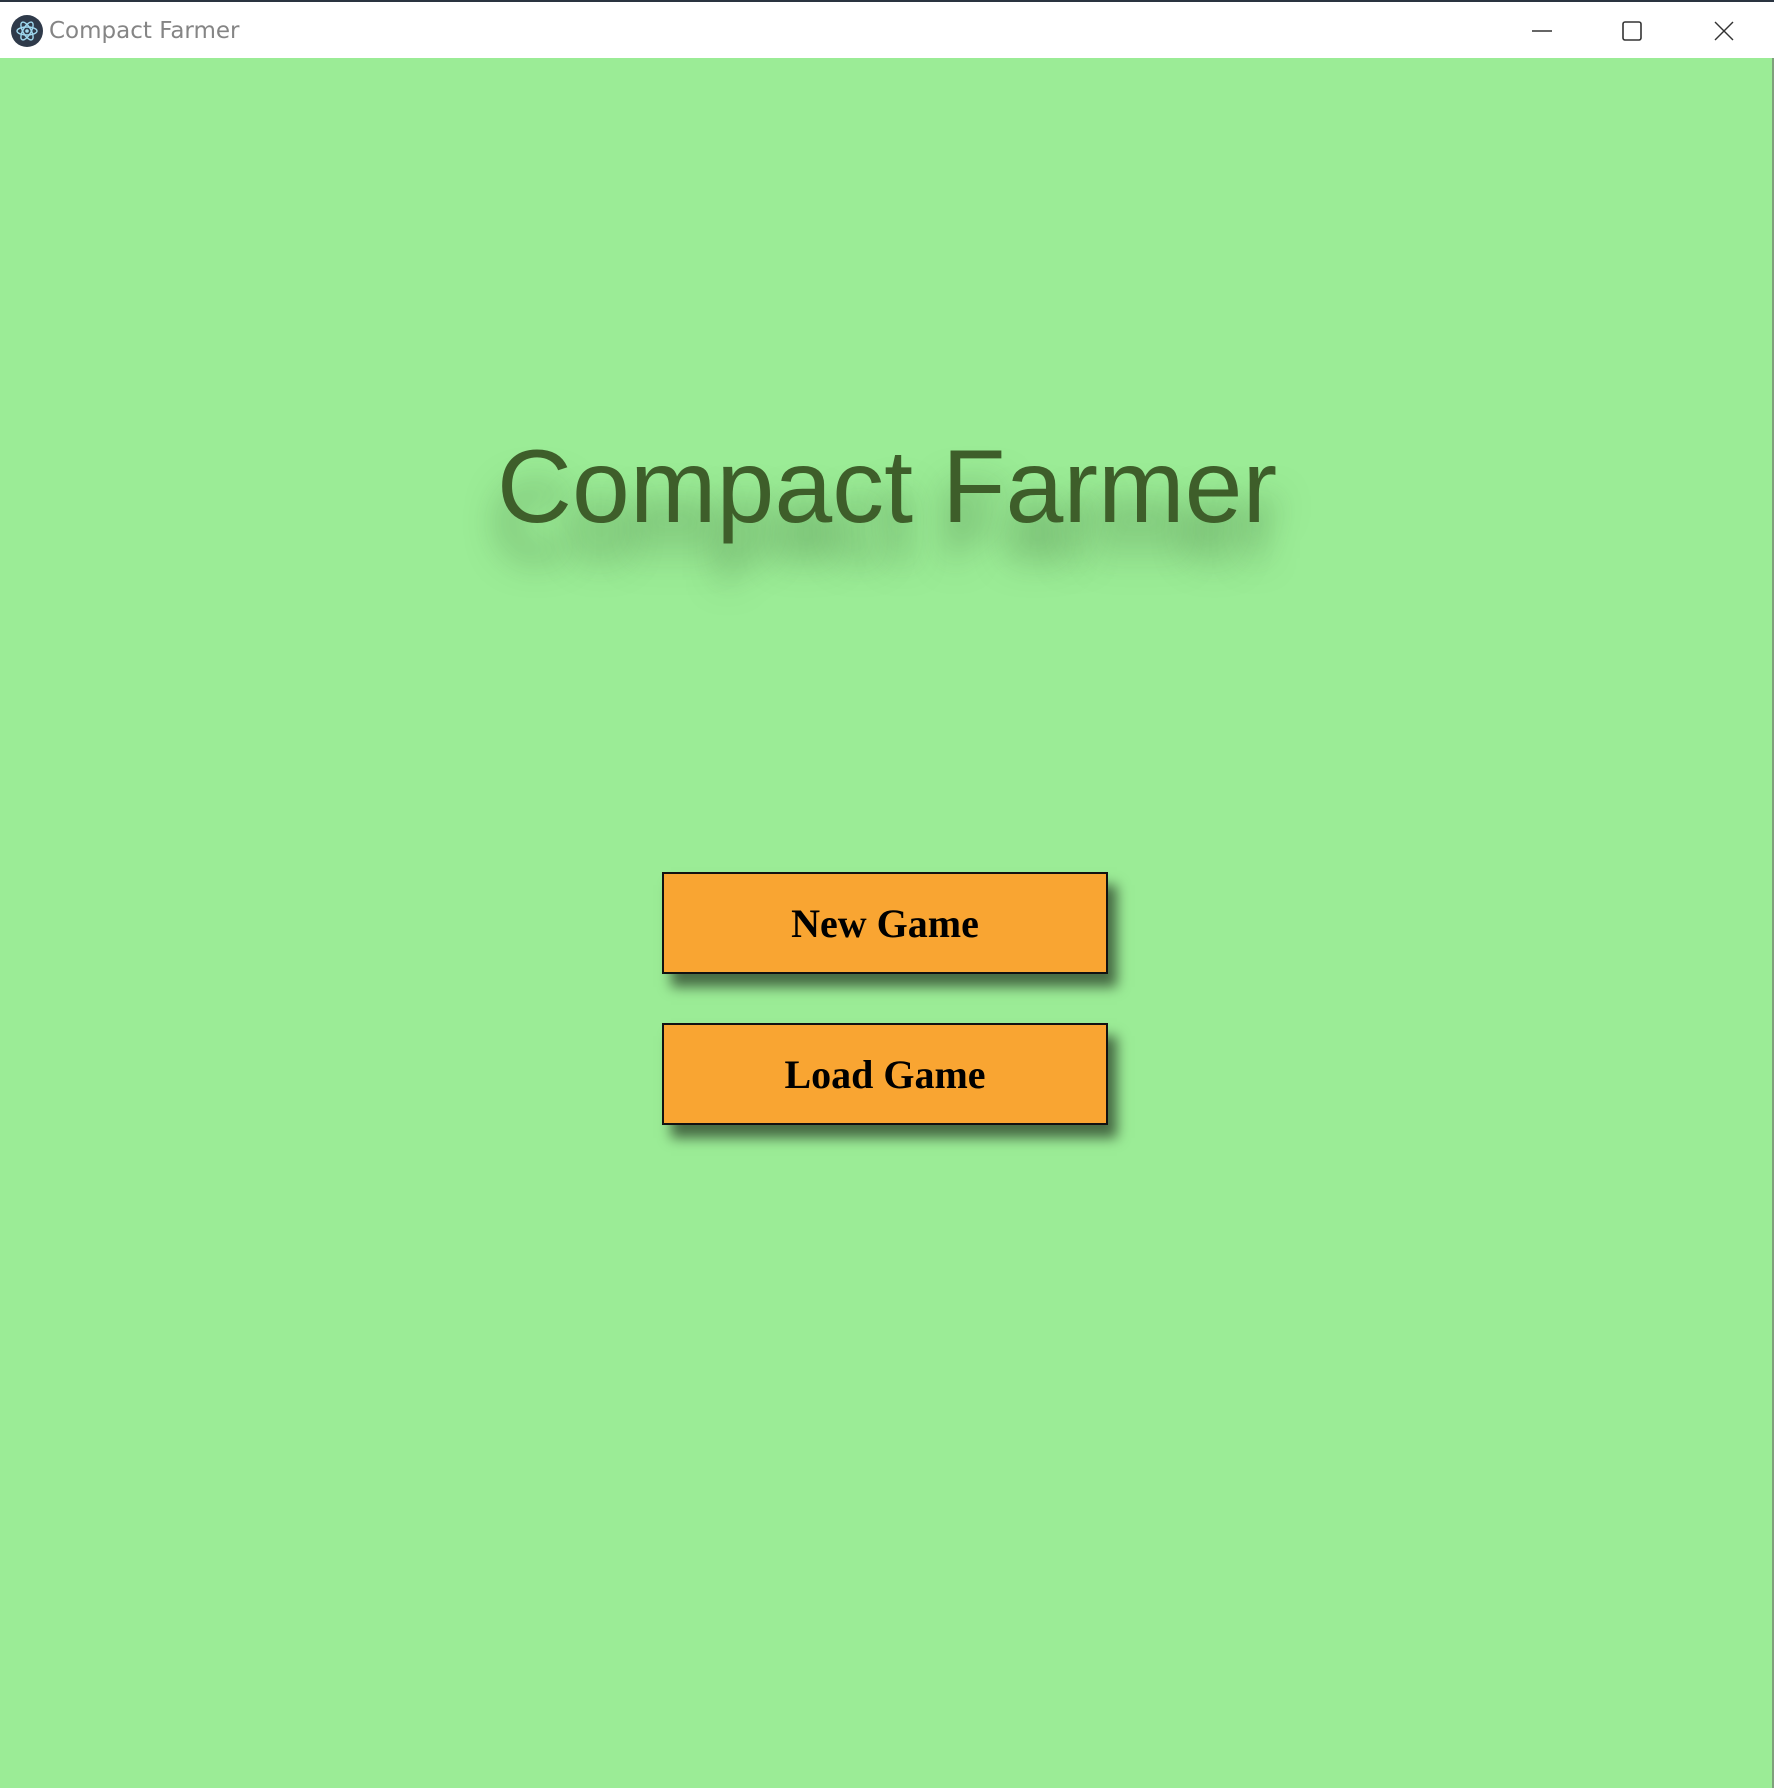 The width and height of the screenshot is (1774, 1788). I want to click on maximize-button, so click(1632, 31).